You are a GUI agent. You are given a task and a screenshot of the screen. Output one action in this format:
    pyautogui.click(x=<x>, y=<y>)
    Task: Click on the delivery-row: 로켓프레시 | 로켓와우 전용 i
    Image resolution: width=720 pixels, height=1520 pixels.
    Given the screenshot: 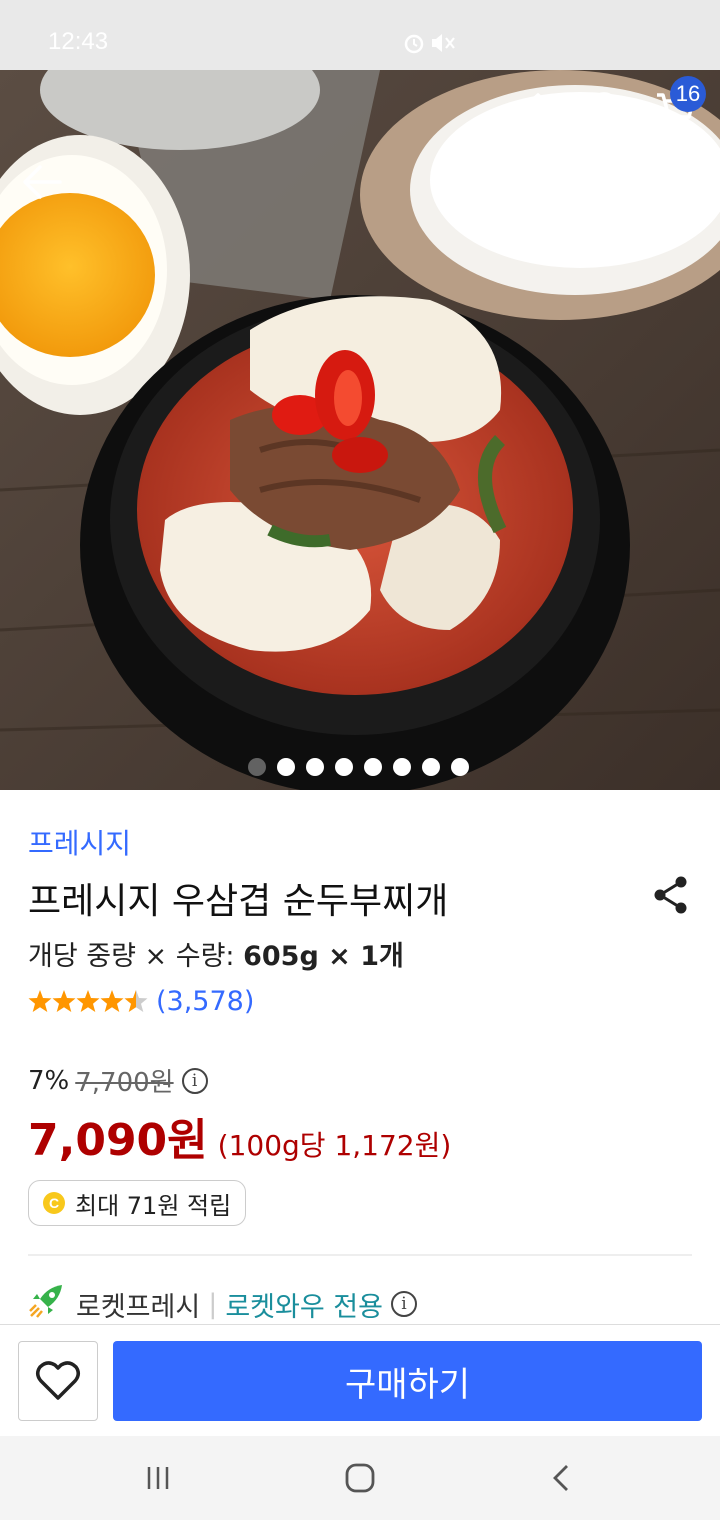 What is the action you would take?
    pyautogui.click(x=222, y=1304)
    